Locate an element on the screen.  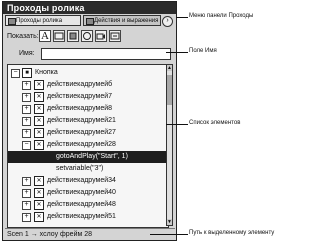
video-icon is located at coordinates (100, 36).